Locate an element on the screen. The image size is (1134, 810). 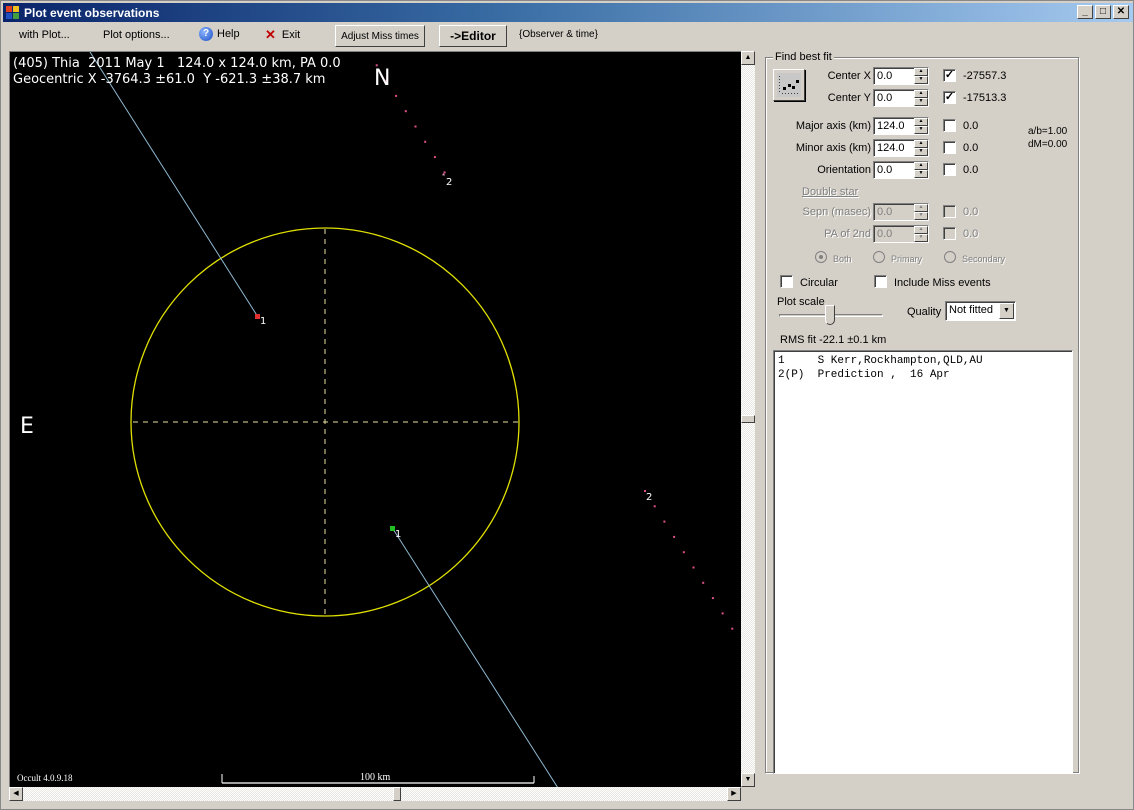
menu-exit: ✕ Exit is located at coordinates (282, 35).